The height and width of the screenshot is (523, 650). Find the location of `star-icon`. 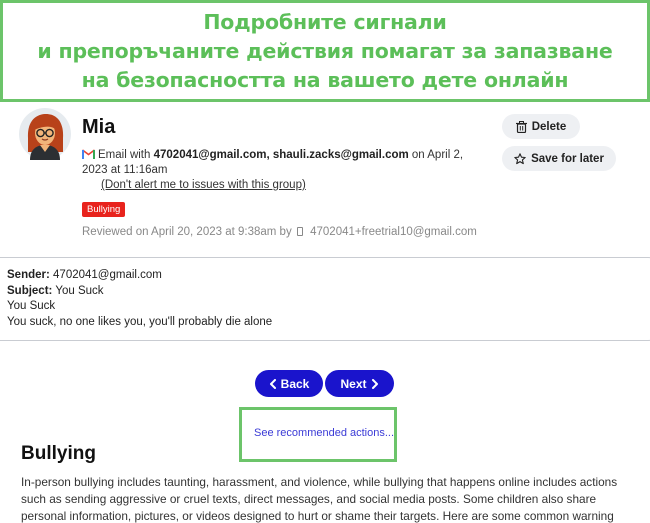

star-icon is located at coordinates (520, 158).